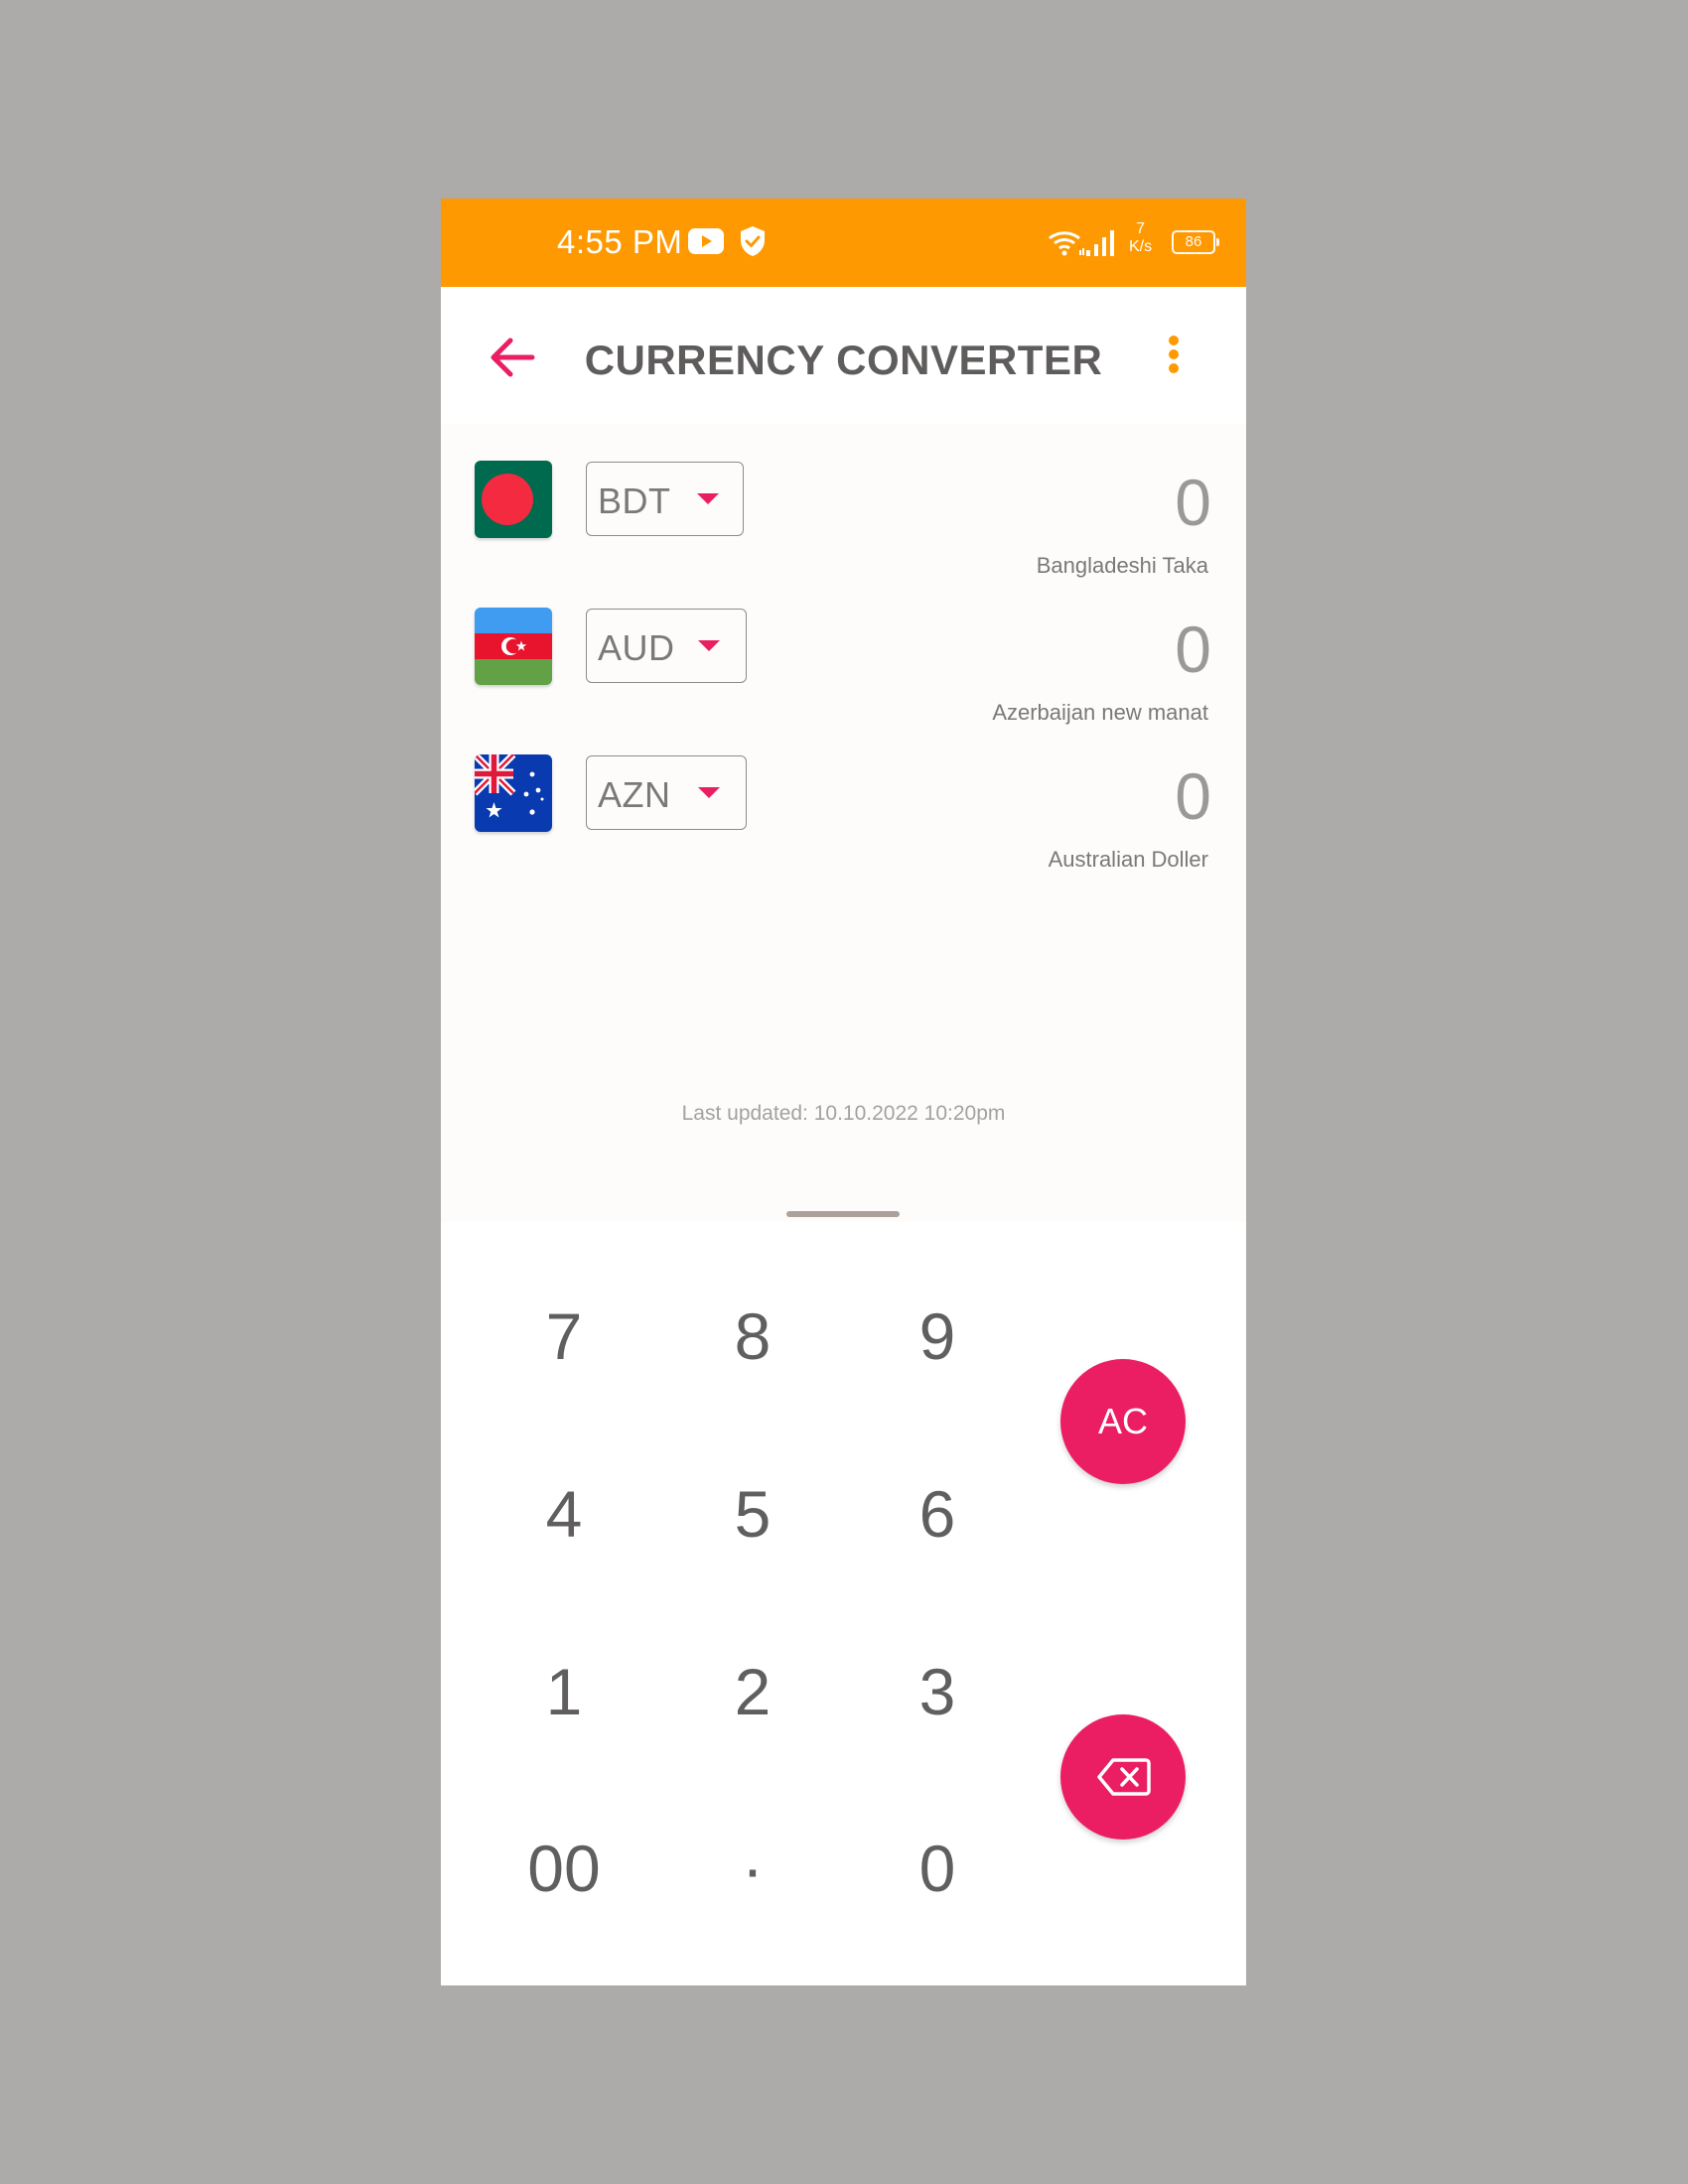  What do you see at coordinates (634, 794) in the screenshot?
I see `currency-code: AZN` at bounding box center [634, 794].